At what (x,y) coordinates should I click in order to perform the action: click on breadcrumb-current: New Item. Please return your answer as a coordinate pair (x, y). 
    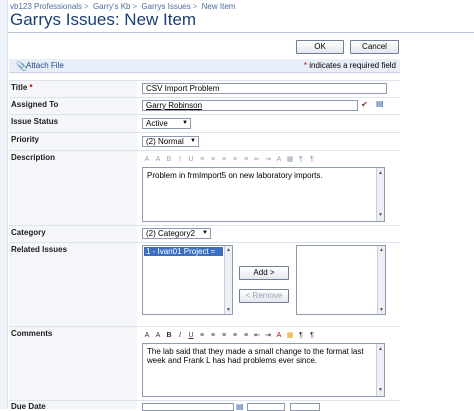
    Looking at the image, I should click on (218, 6).